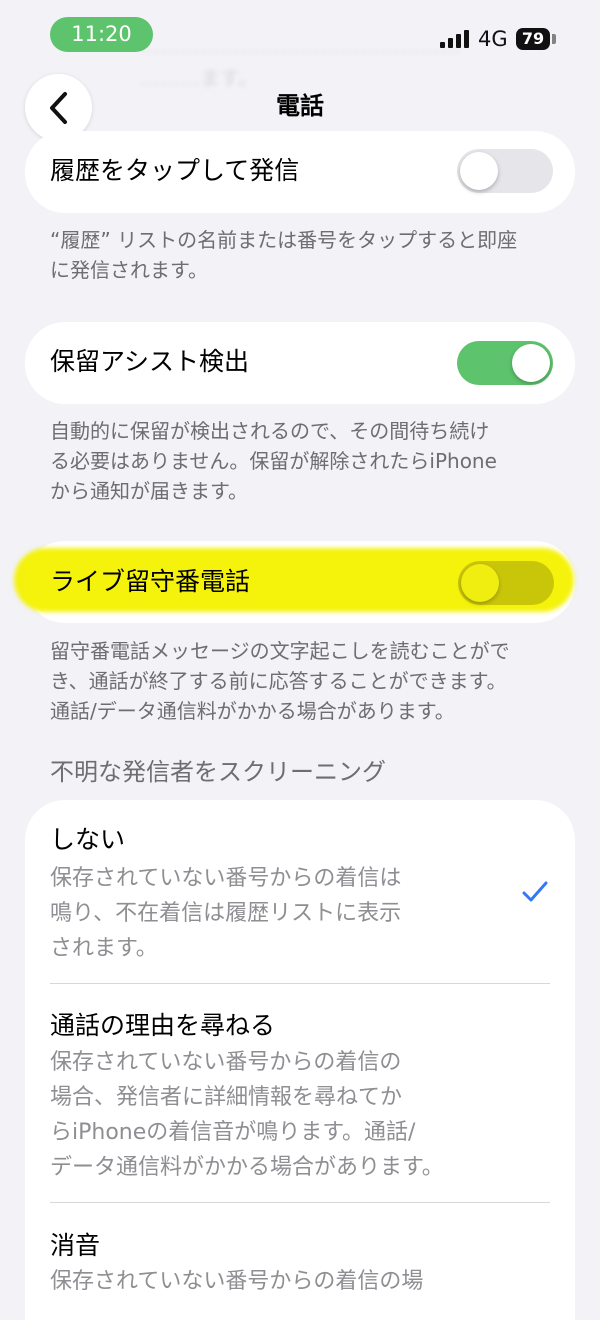 The width and height of the screenshot is (600, 1320). I want to click on option-subtitle: 保存されていない番号からの着信の場, so click(237, 1281).